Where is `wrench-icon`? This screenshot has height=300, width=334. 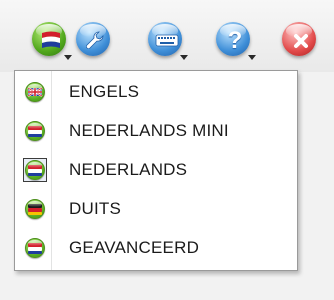
wrench-icon is located at coordinates (93, 39).